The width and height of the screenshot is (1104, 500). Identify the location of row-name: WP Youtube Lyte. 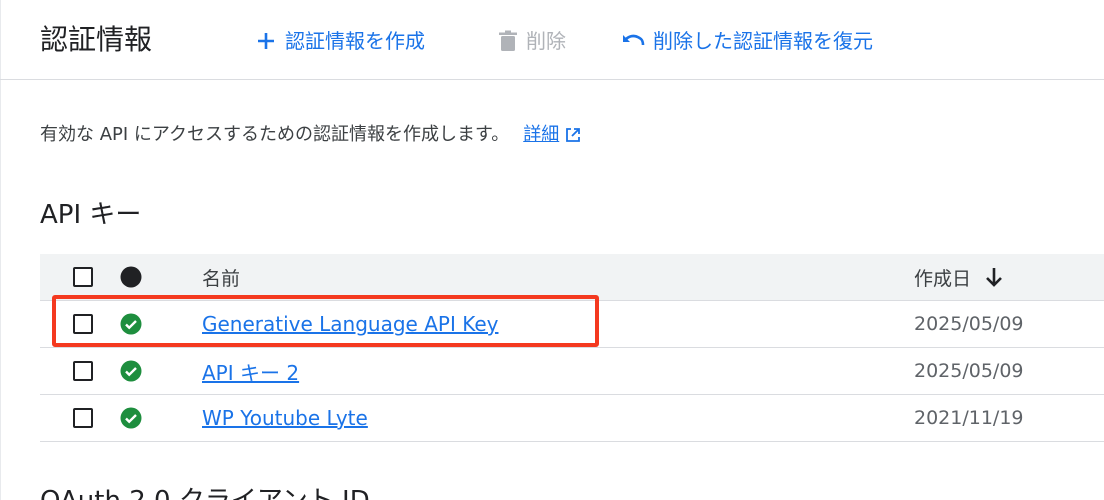
(285, 418).